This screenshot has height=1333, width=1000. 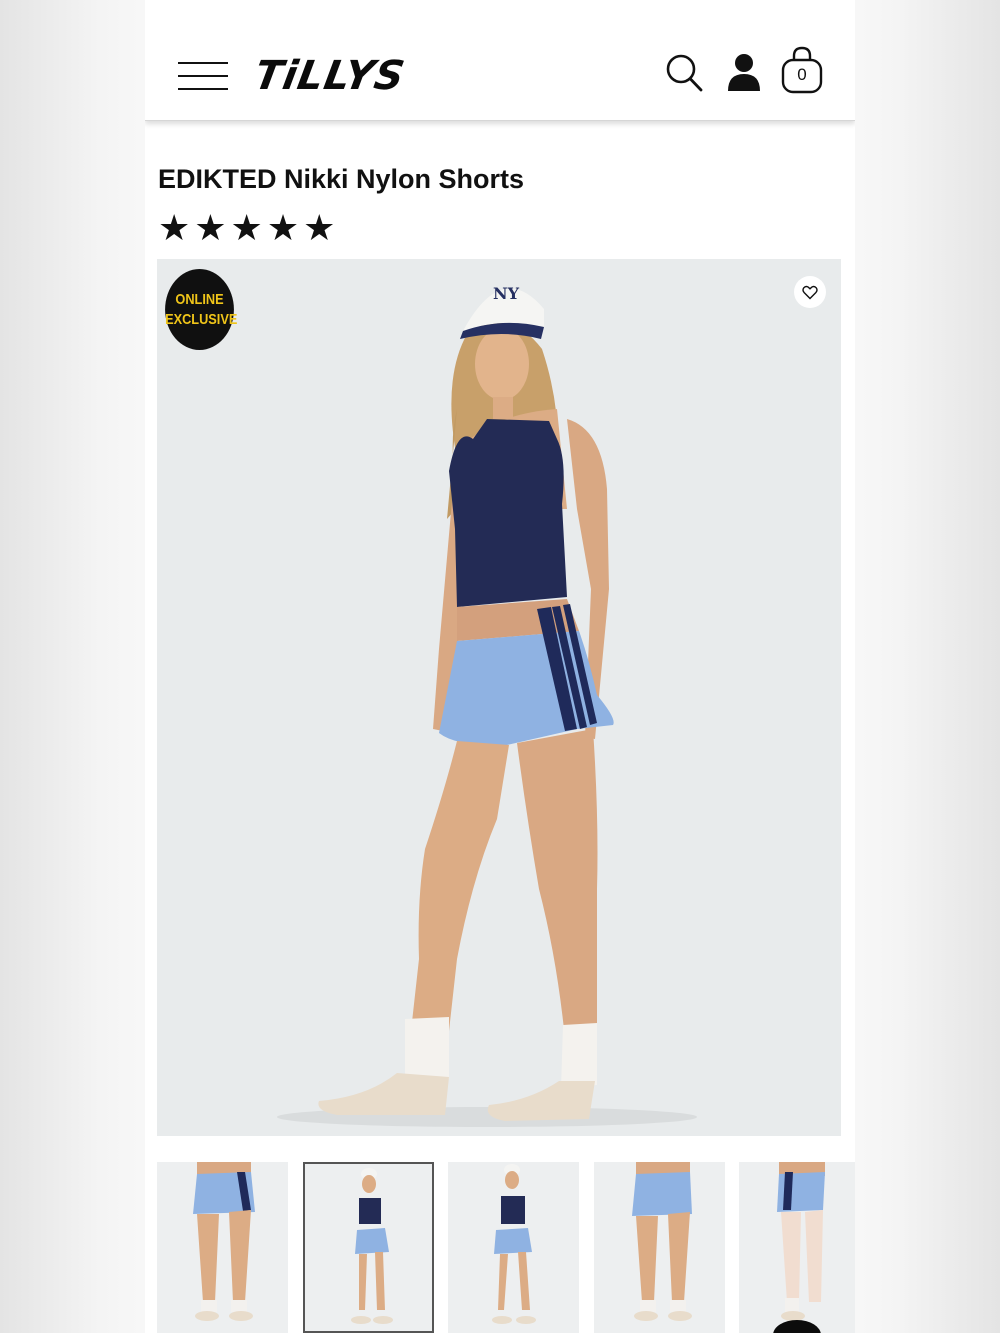 I want to click on badge-line-2: EXCLUSIVE, so click(x=201, y=319).